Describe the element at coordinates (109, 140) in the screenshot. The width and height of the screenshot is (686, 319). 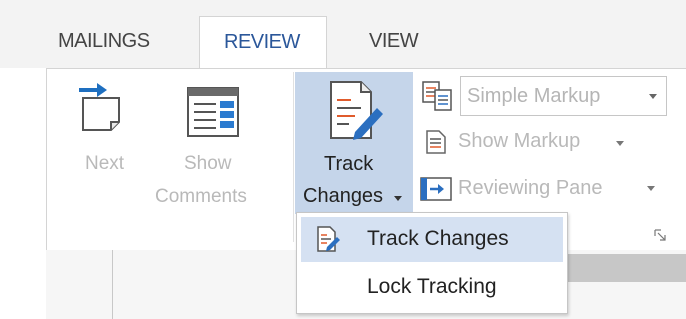
I see `next-comment-button: Next` at that location.